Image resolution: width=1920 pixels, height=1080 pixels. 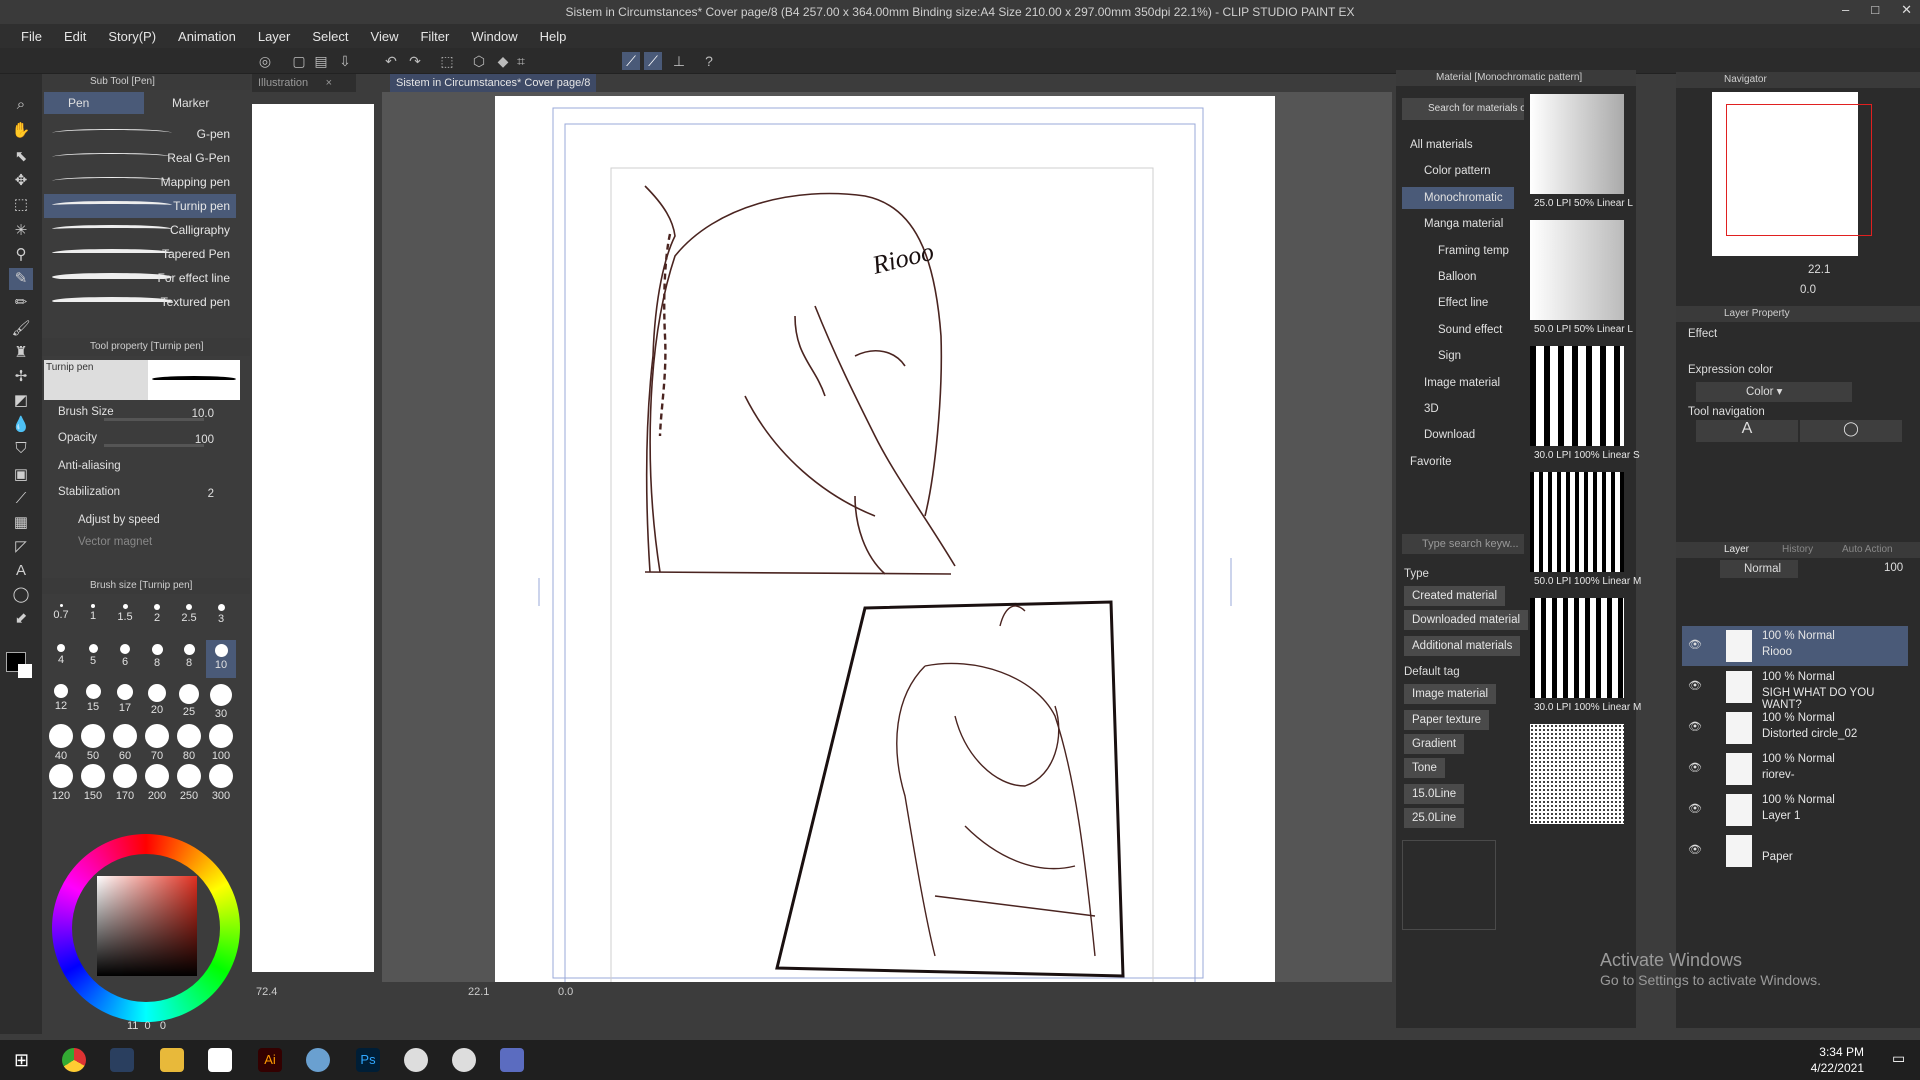 I want to click on menu-filter: Filter, so click(x=434, y=36).